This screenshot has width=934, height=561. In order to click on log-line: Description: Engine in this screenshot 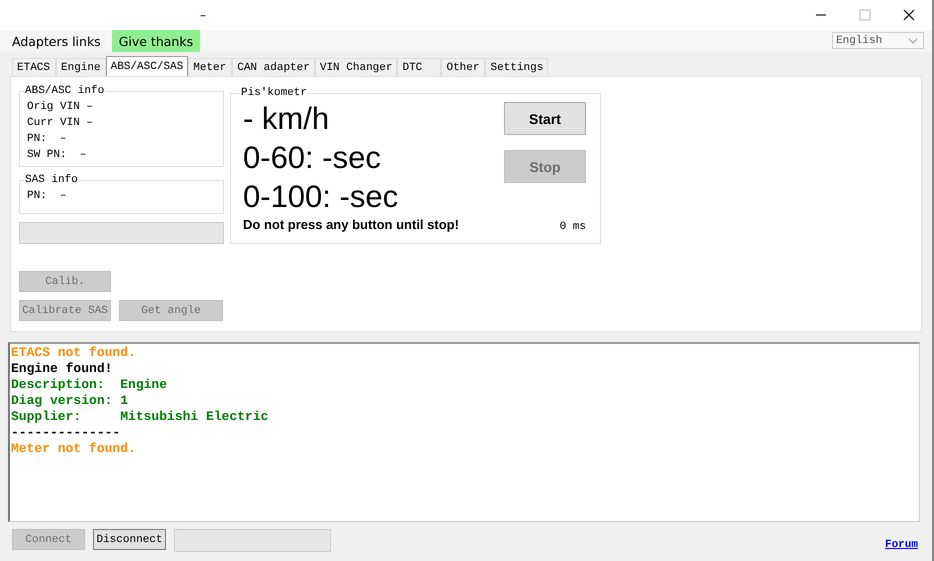, I will do `click(89, 385)`.